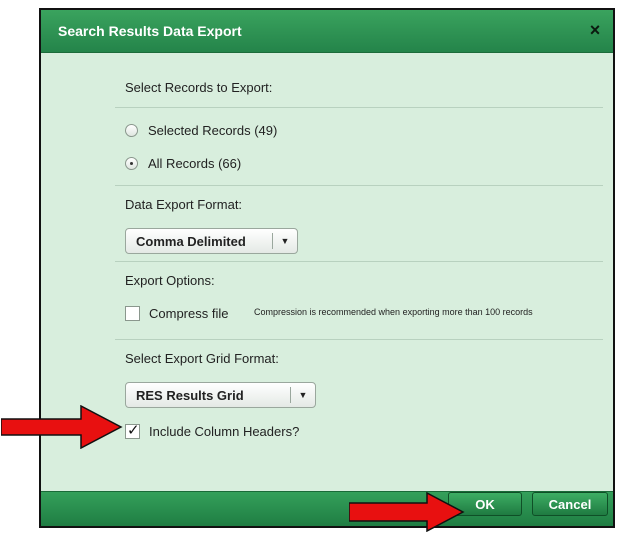  I want to click on export-format-select: Comma Delimited ▼, so click(211, 241).